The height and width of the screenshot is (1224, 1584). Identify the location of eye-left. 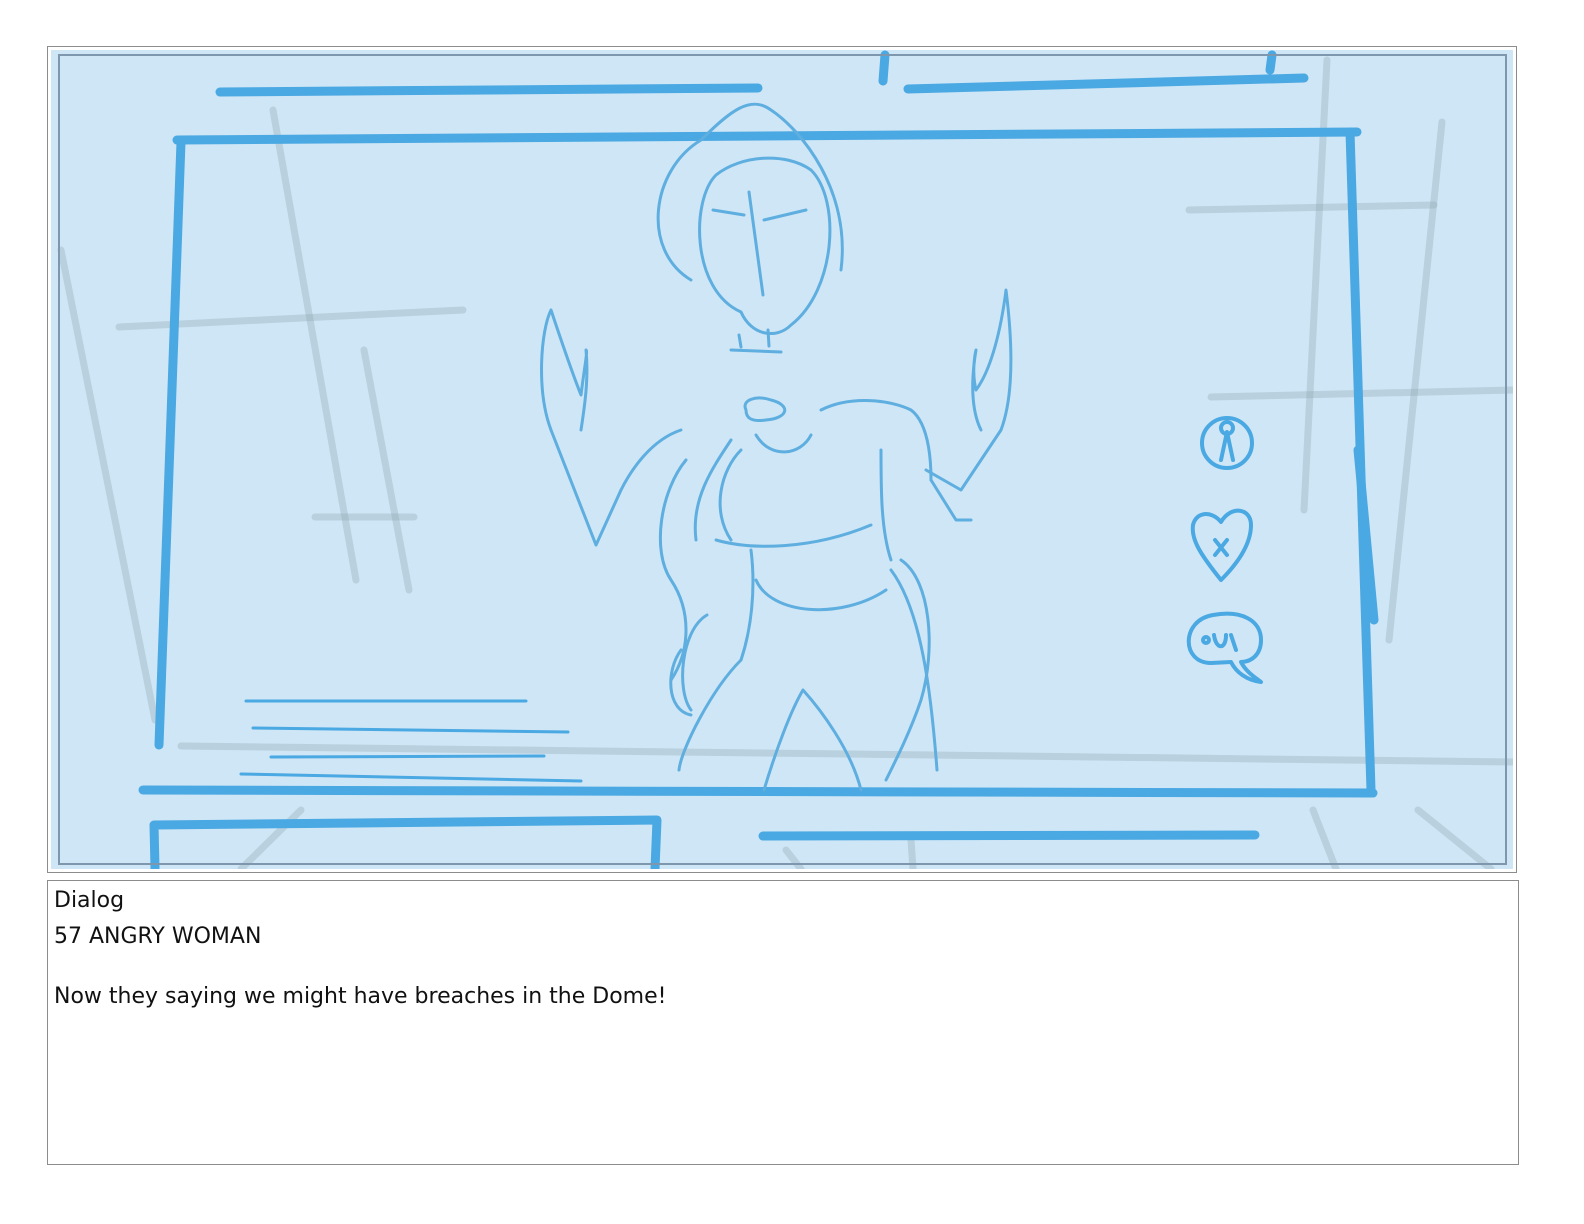
(740, 341).